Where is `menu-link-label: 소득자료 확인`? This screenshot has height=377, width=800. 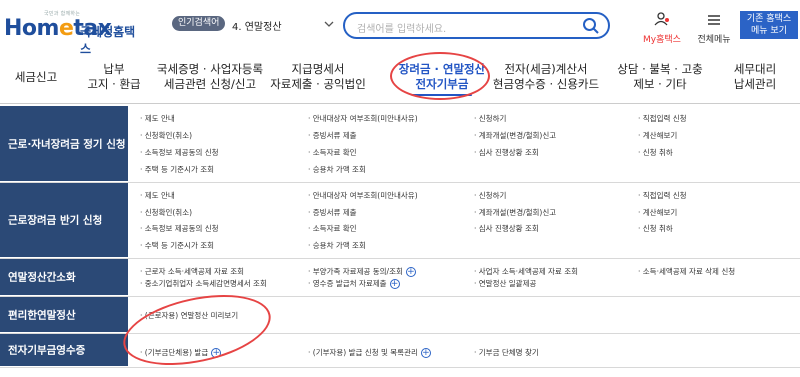
menu-link-label: 소득자료 확인 is located at coordinates (334, 229).